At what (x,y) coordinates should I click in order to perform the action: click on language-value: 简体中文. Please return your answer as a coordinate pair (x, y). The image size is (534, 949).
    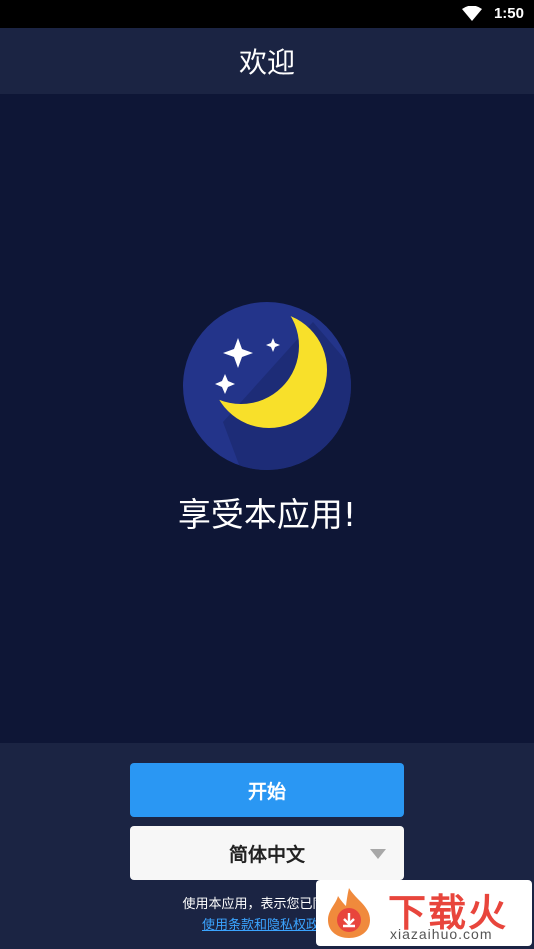
    Looking at the image, I should click on (266, 854).